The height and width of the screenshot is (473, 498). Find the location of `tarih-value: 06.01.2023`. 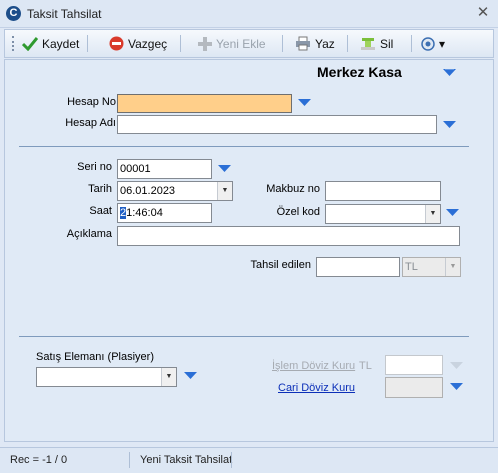

tarih-value: 06.01.2023 is located at coordinates (148, 191).